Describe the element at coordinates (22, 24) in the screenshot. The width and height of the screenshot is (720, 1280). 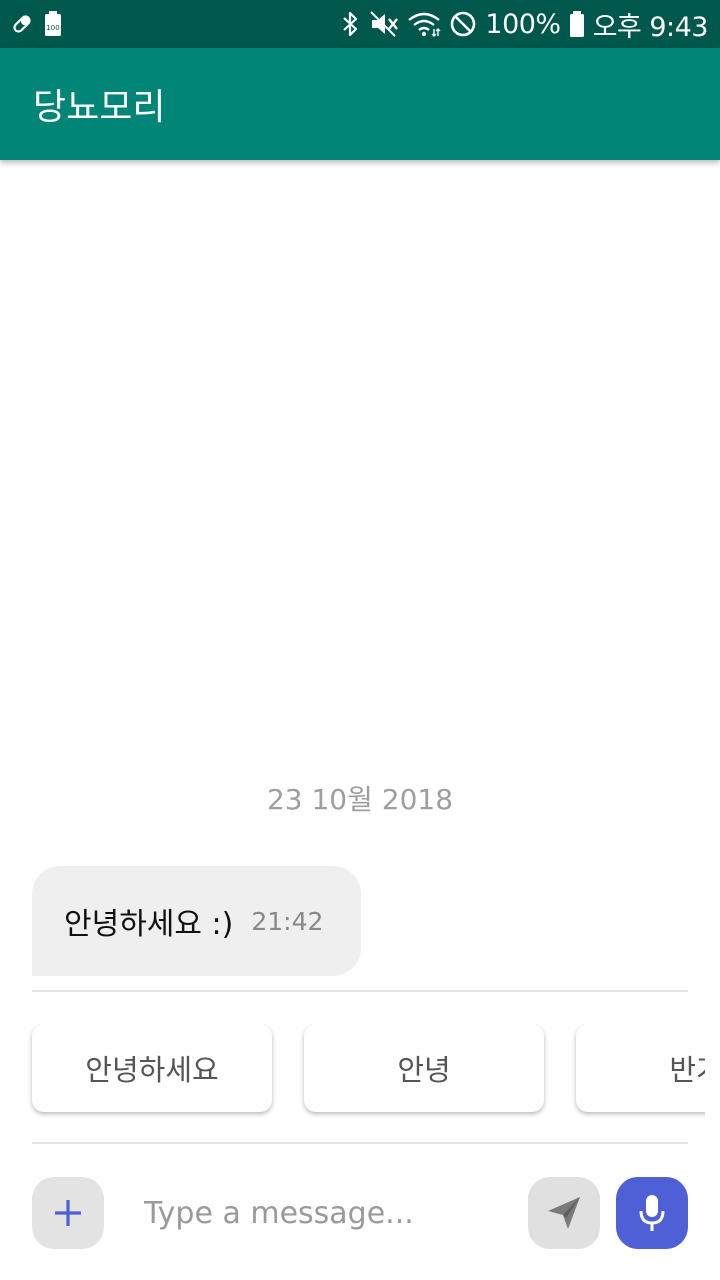
I see `pill-icon` at that location.